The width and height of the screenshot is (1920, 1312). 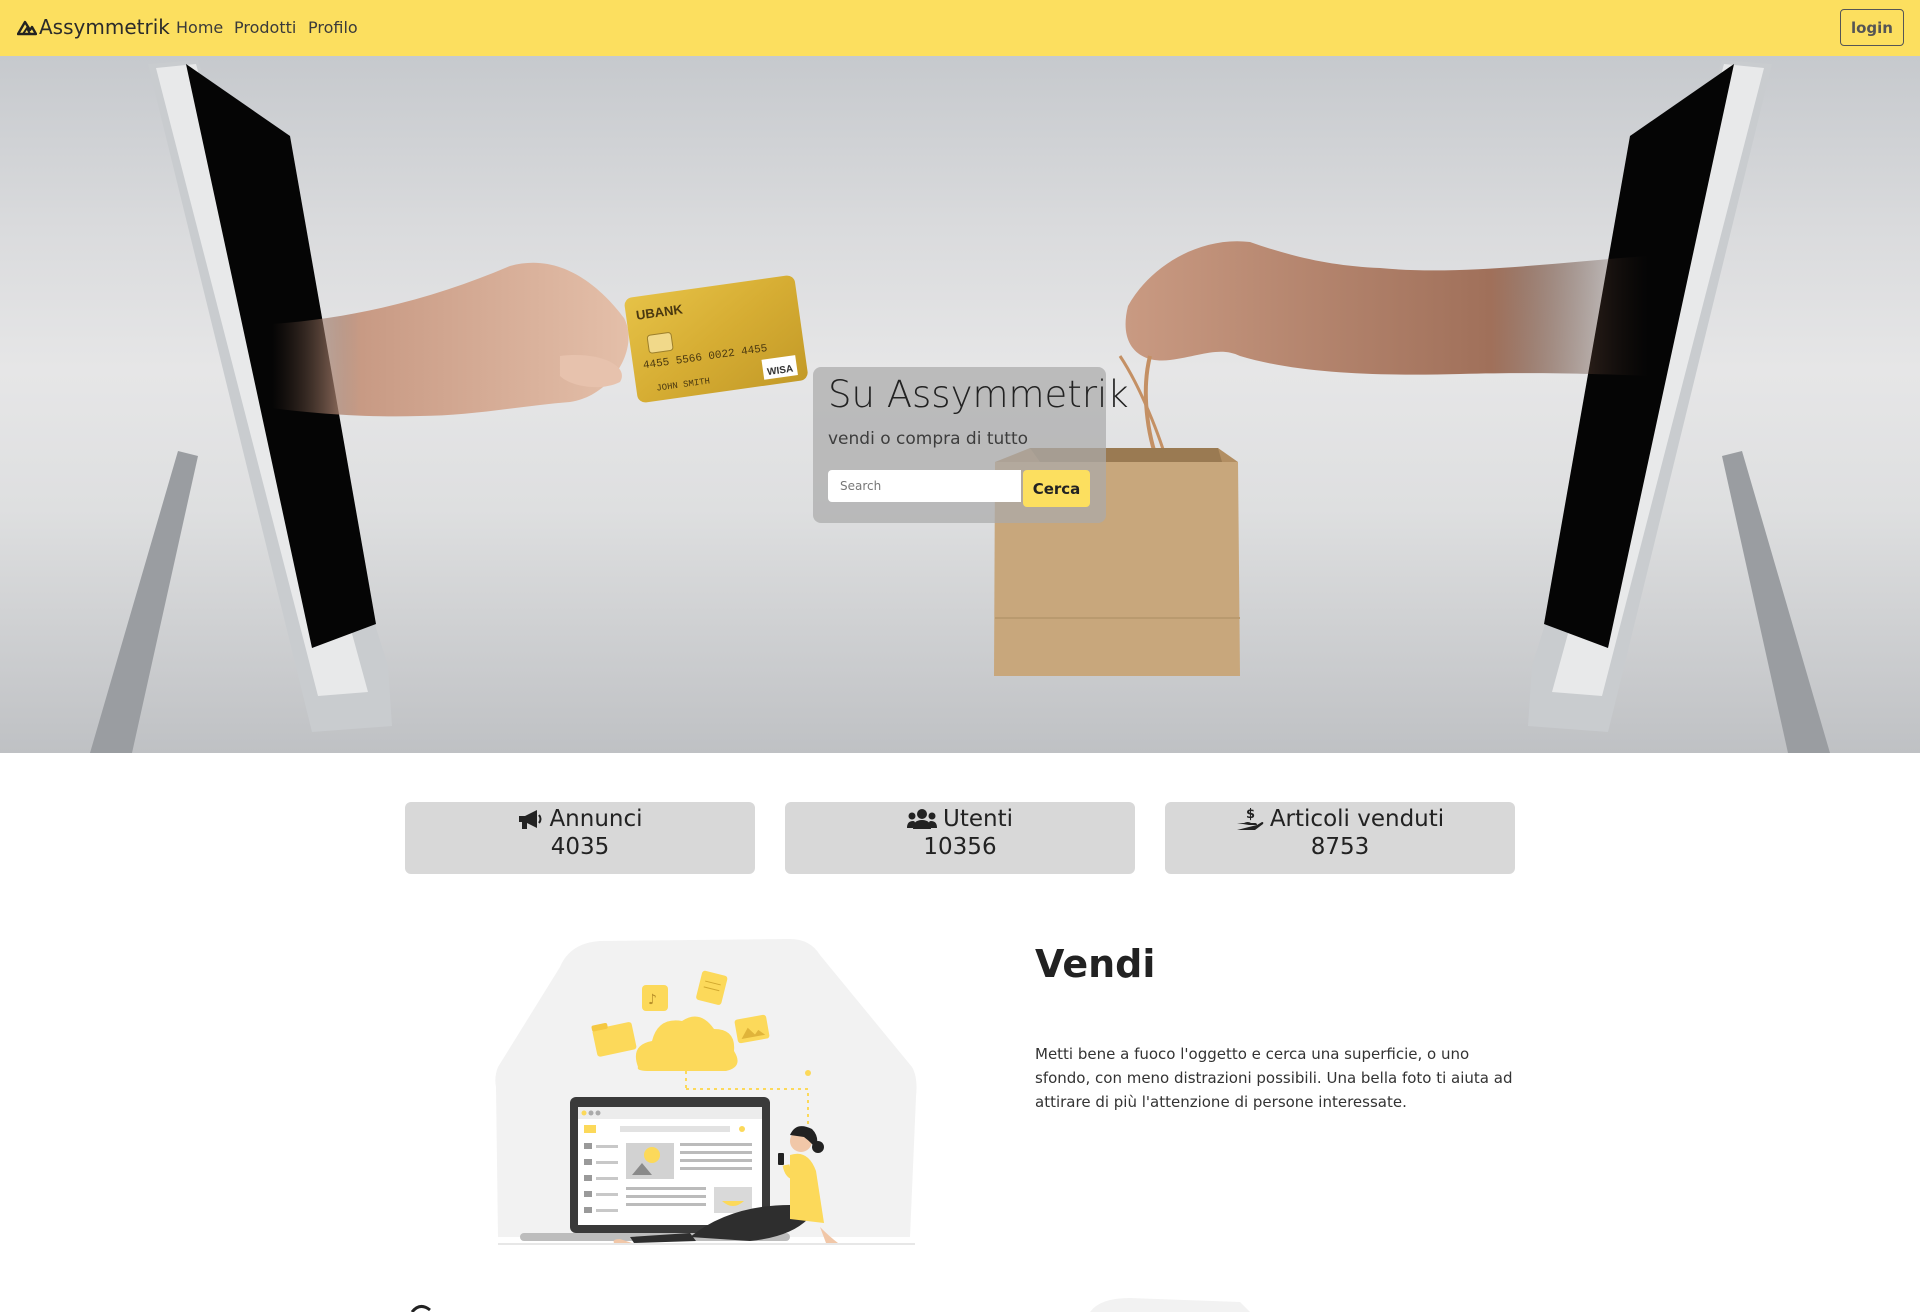 I want to click on stat-label: Utenti, so click(x=978, y=819).